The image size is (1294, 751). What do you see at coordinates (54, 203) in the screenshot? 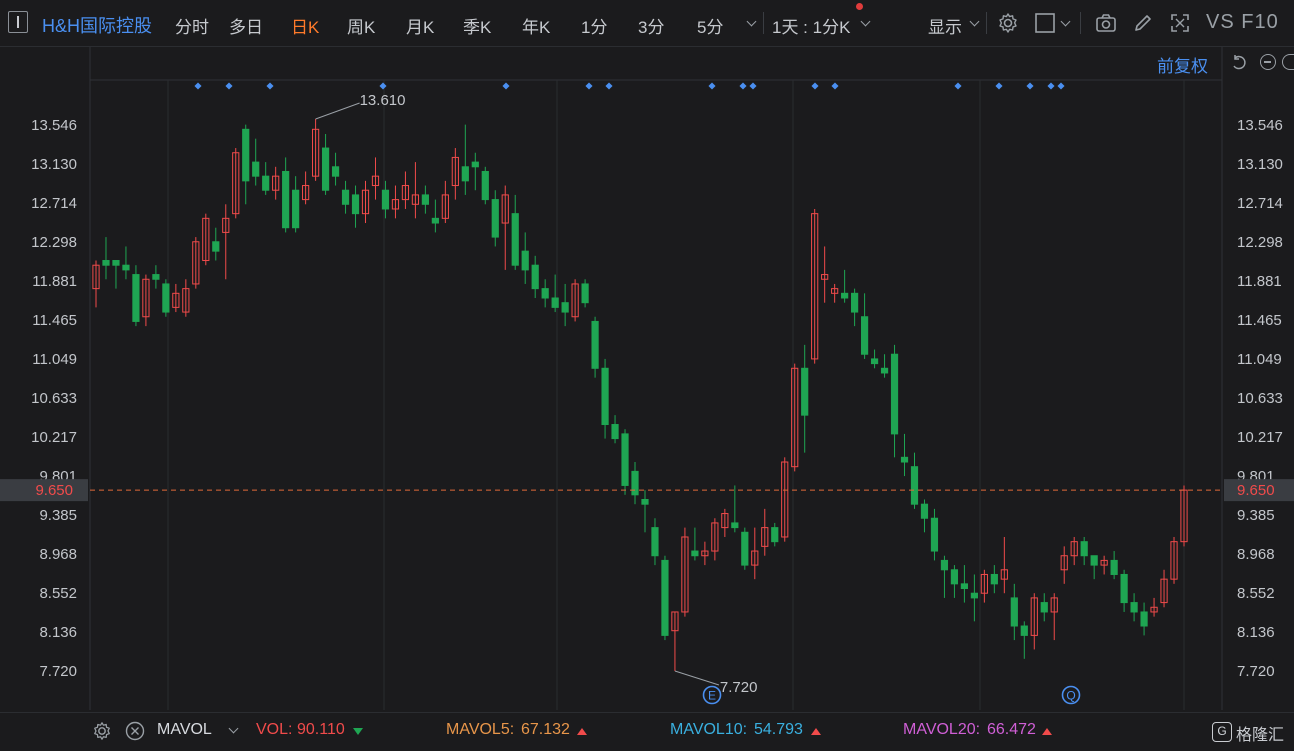
I see `price-tick-label-left: 12.714` at bounding box center [54, 203].